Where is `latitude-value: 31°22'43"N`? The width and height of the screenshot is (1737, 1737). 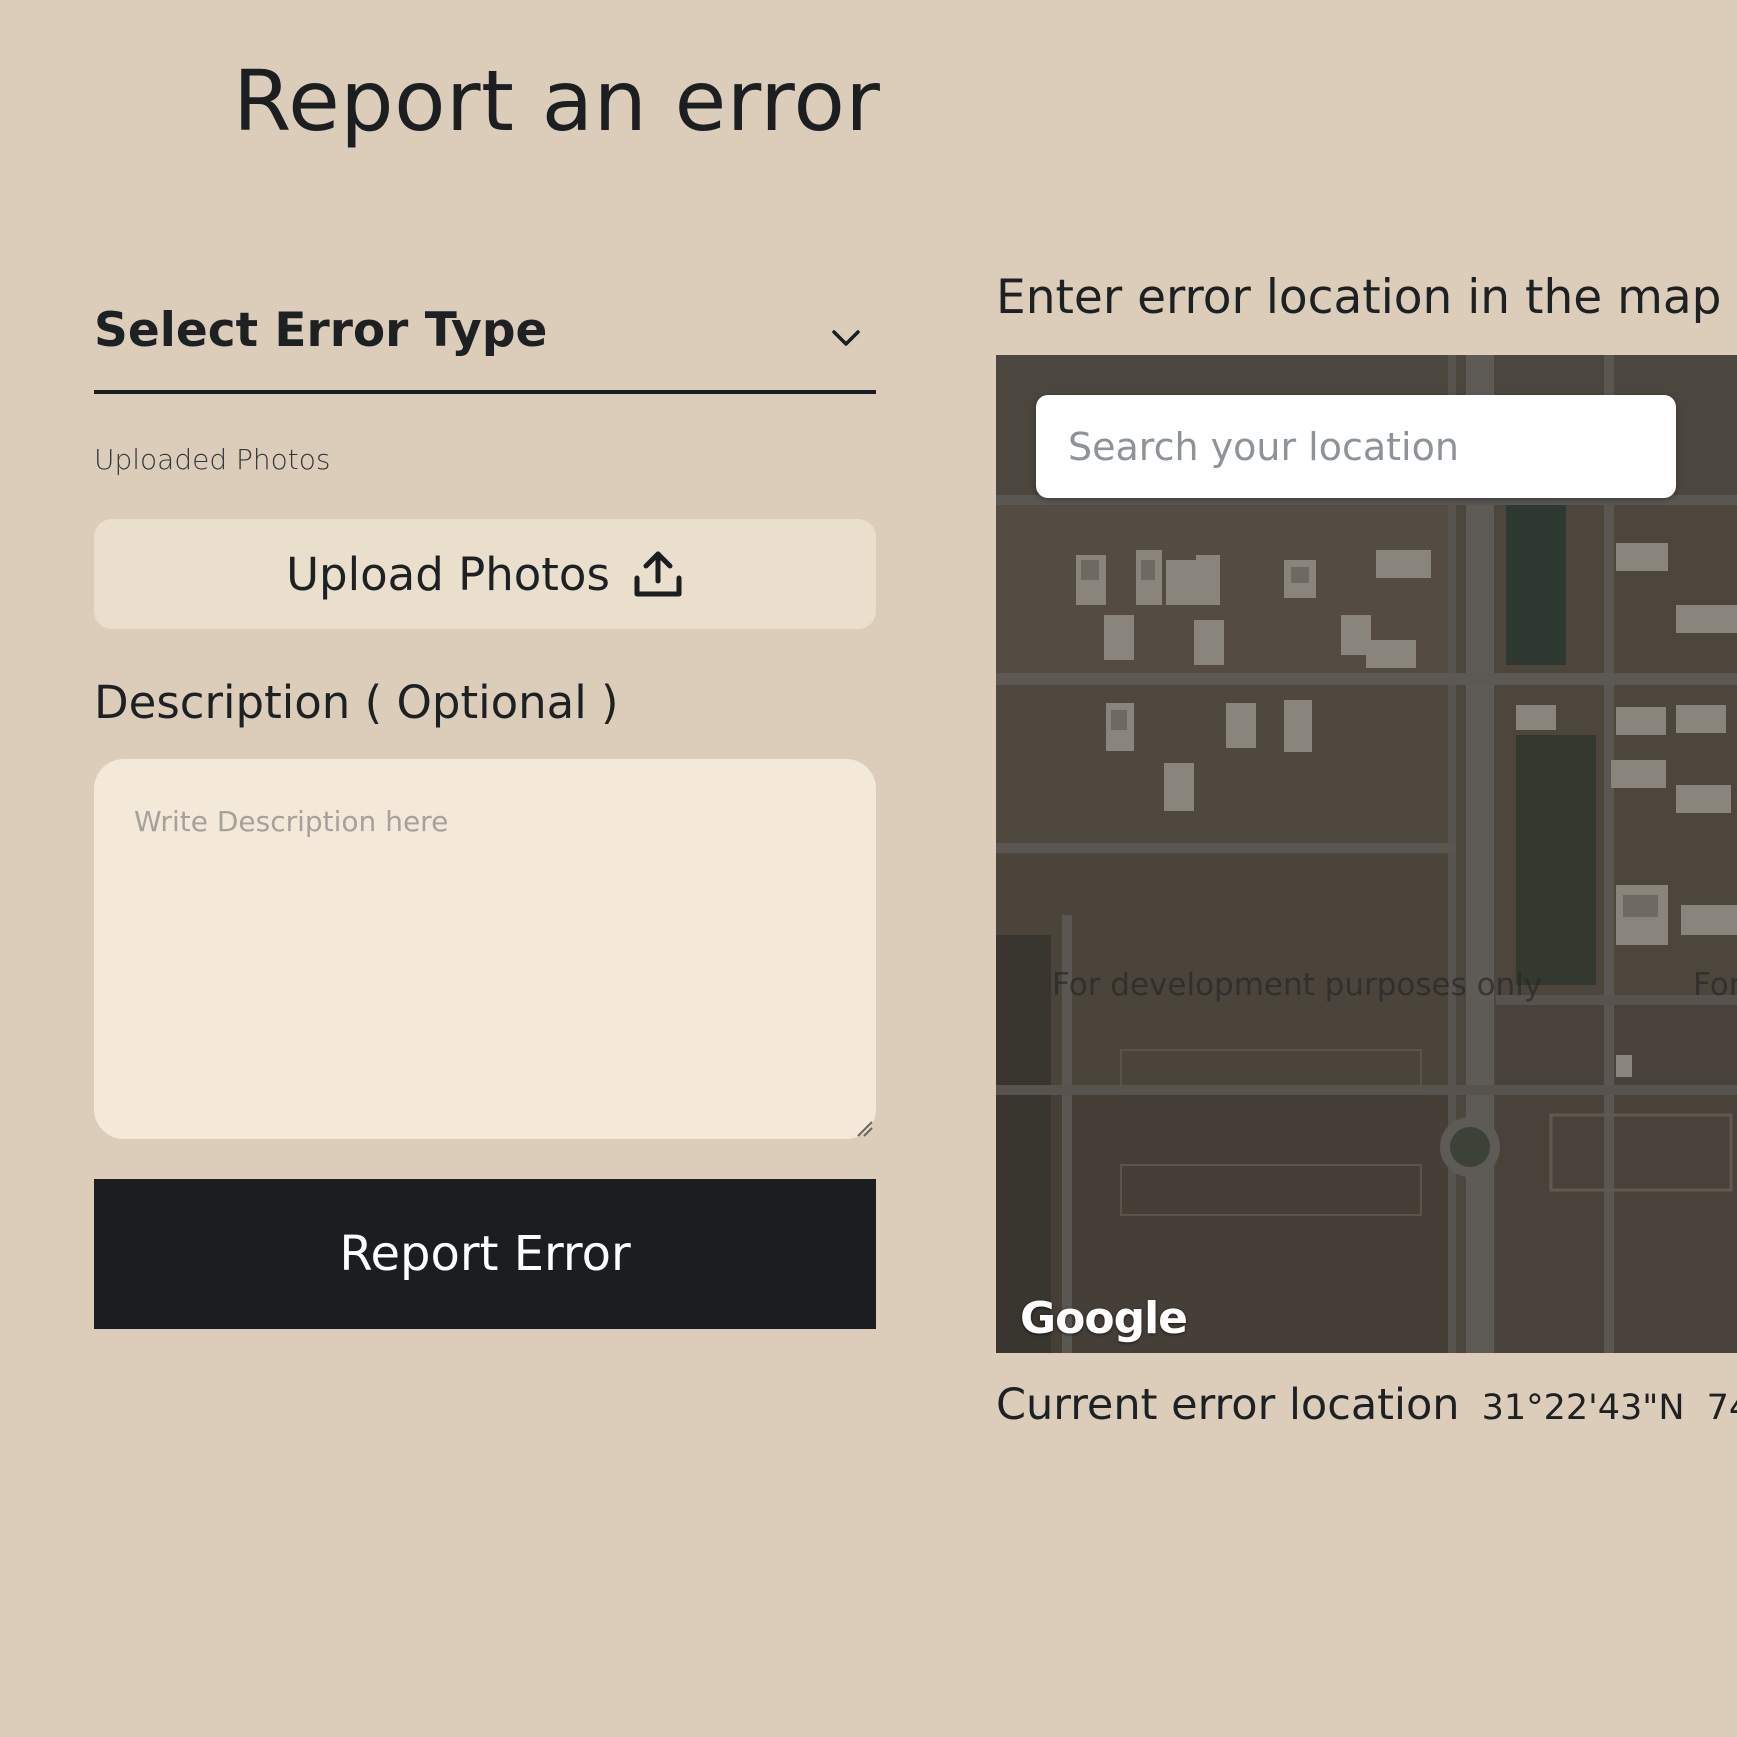
latitude-value: 31°22'43"N is located at coordinates (1583, 1408).